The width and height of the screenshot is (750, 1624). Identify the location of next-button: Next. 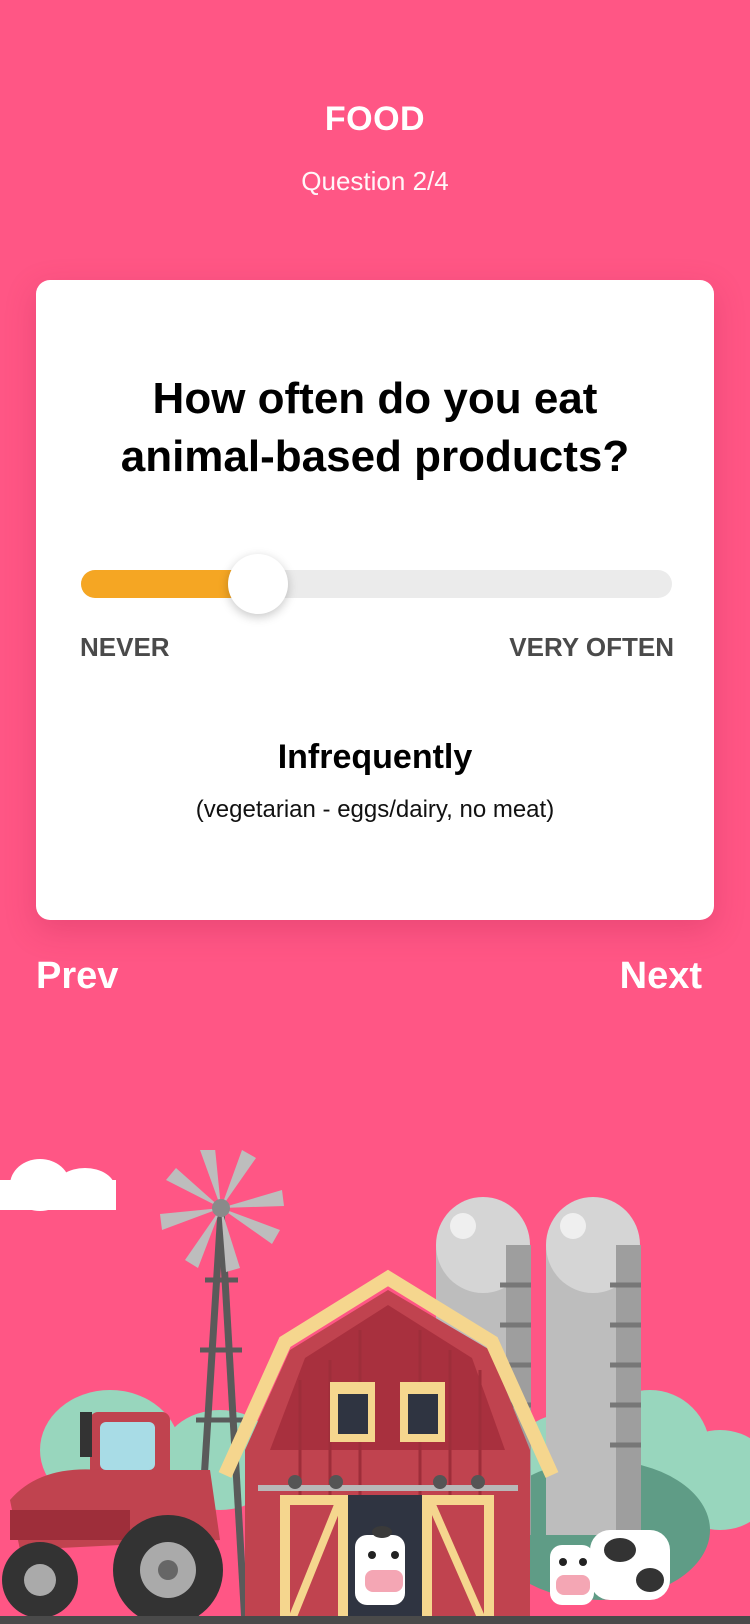
(661, 976).